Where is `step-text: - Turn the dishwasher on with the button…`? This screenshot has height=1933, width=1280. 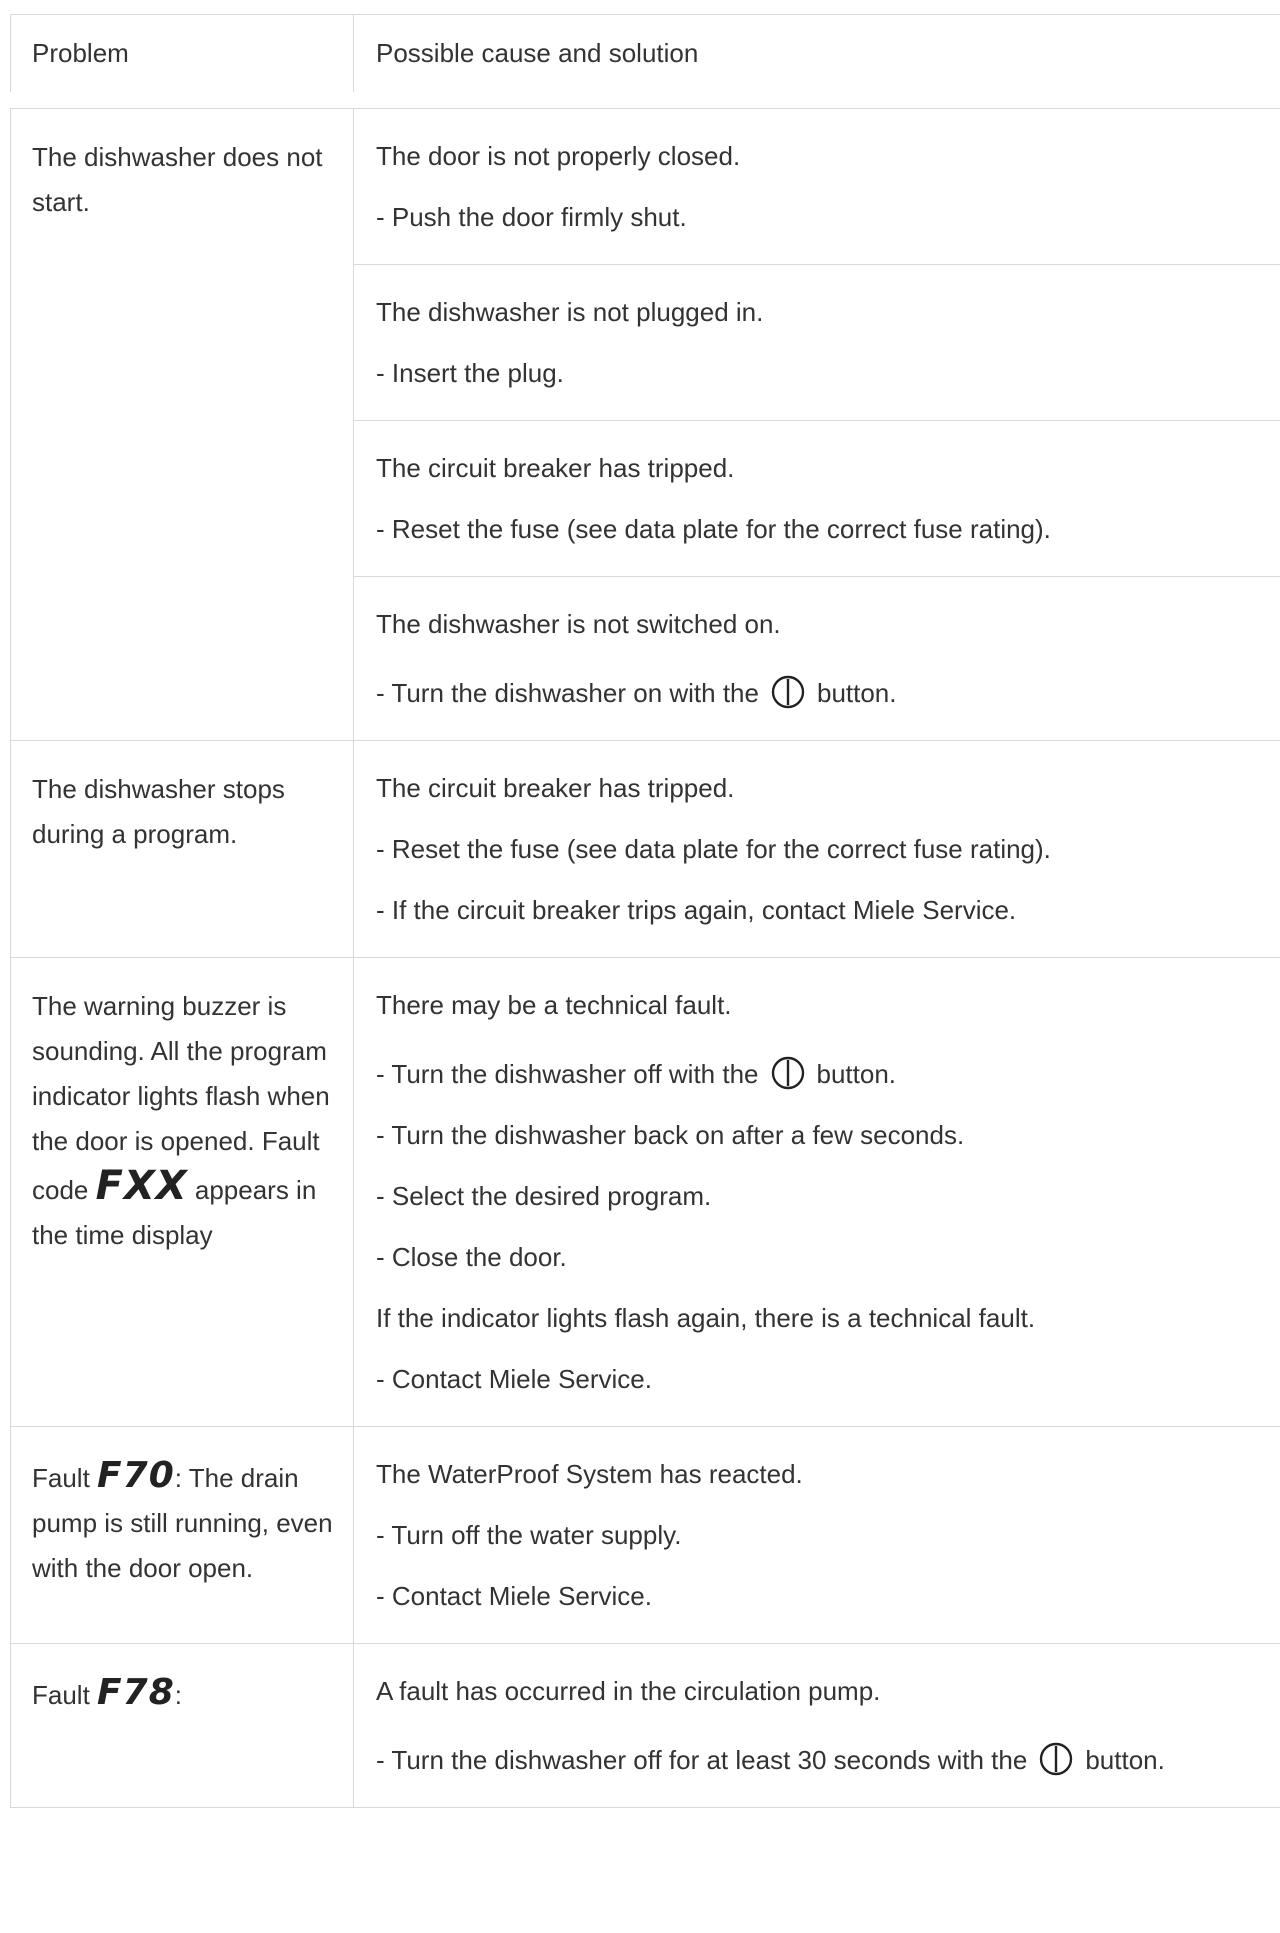 step-text: - Turn the dishwasher on with the button… is located at coordinates (828, 689).